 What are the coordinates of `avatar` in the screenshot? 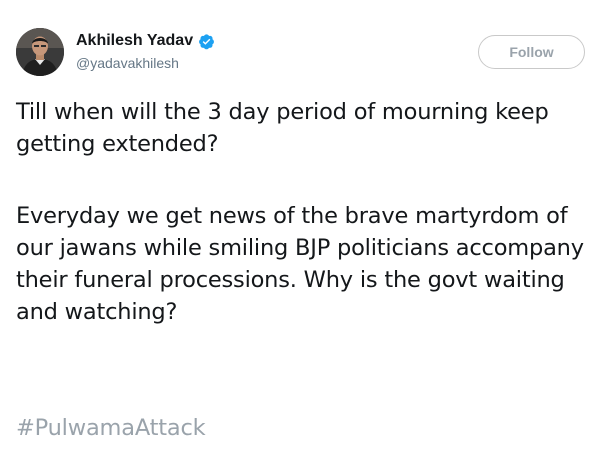 It's located at (40, 52).